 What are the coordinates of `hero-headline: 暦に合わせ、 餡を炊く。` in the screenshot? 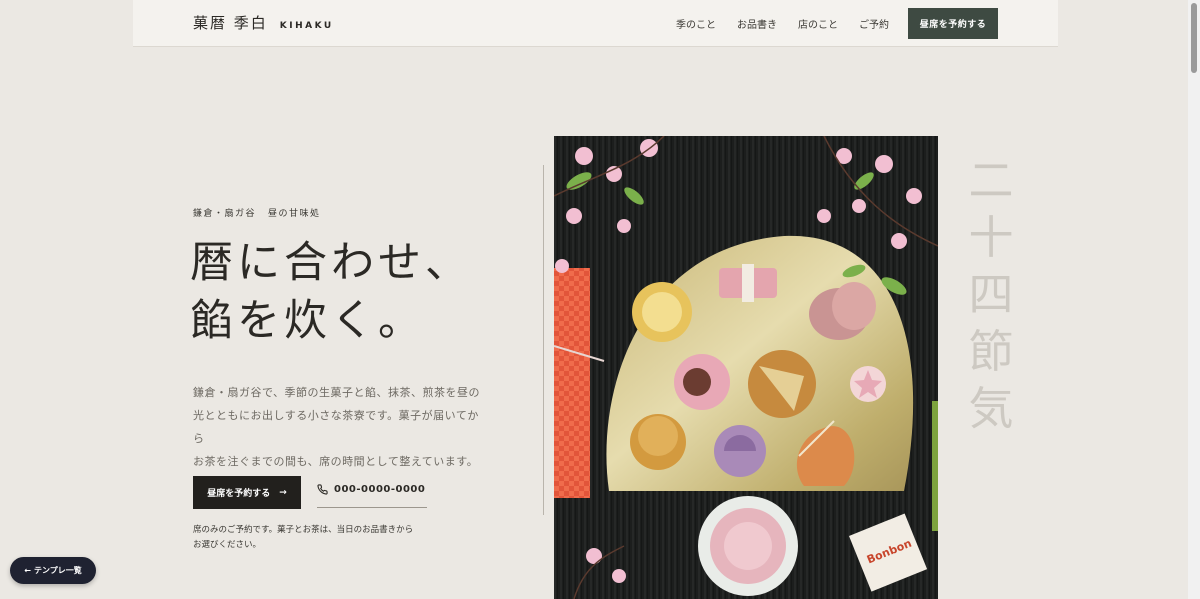 It's located at (331, 292).